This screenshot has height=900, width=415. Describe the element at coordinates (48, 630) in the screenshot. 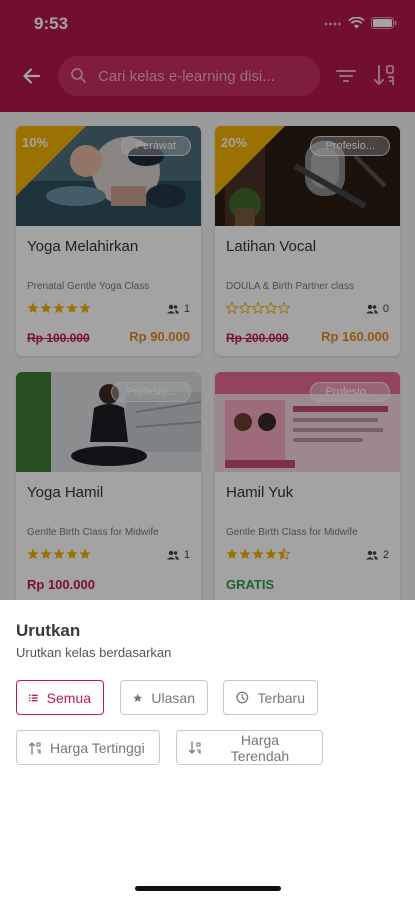

I see `sheet-title: Urutkan` at that location.